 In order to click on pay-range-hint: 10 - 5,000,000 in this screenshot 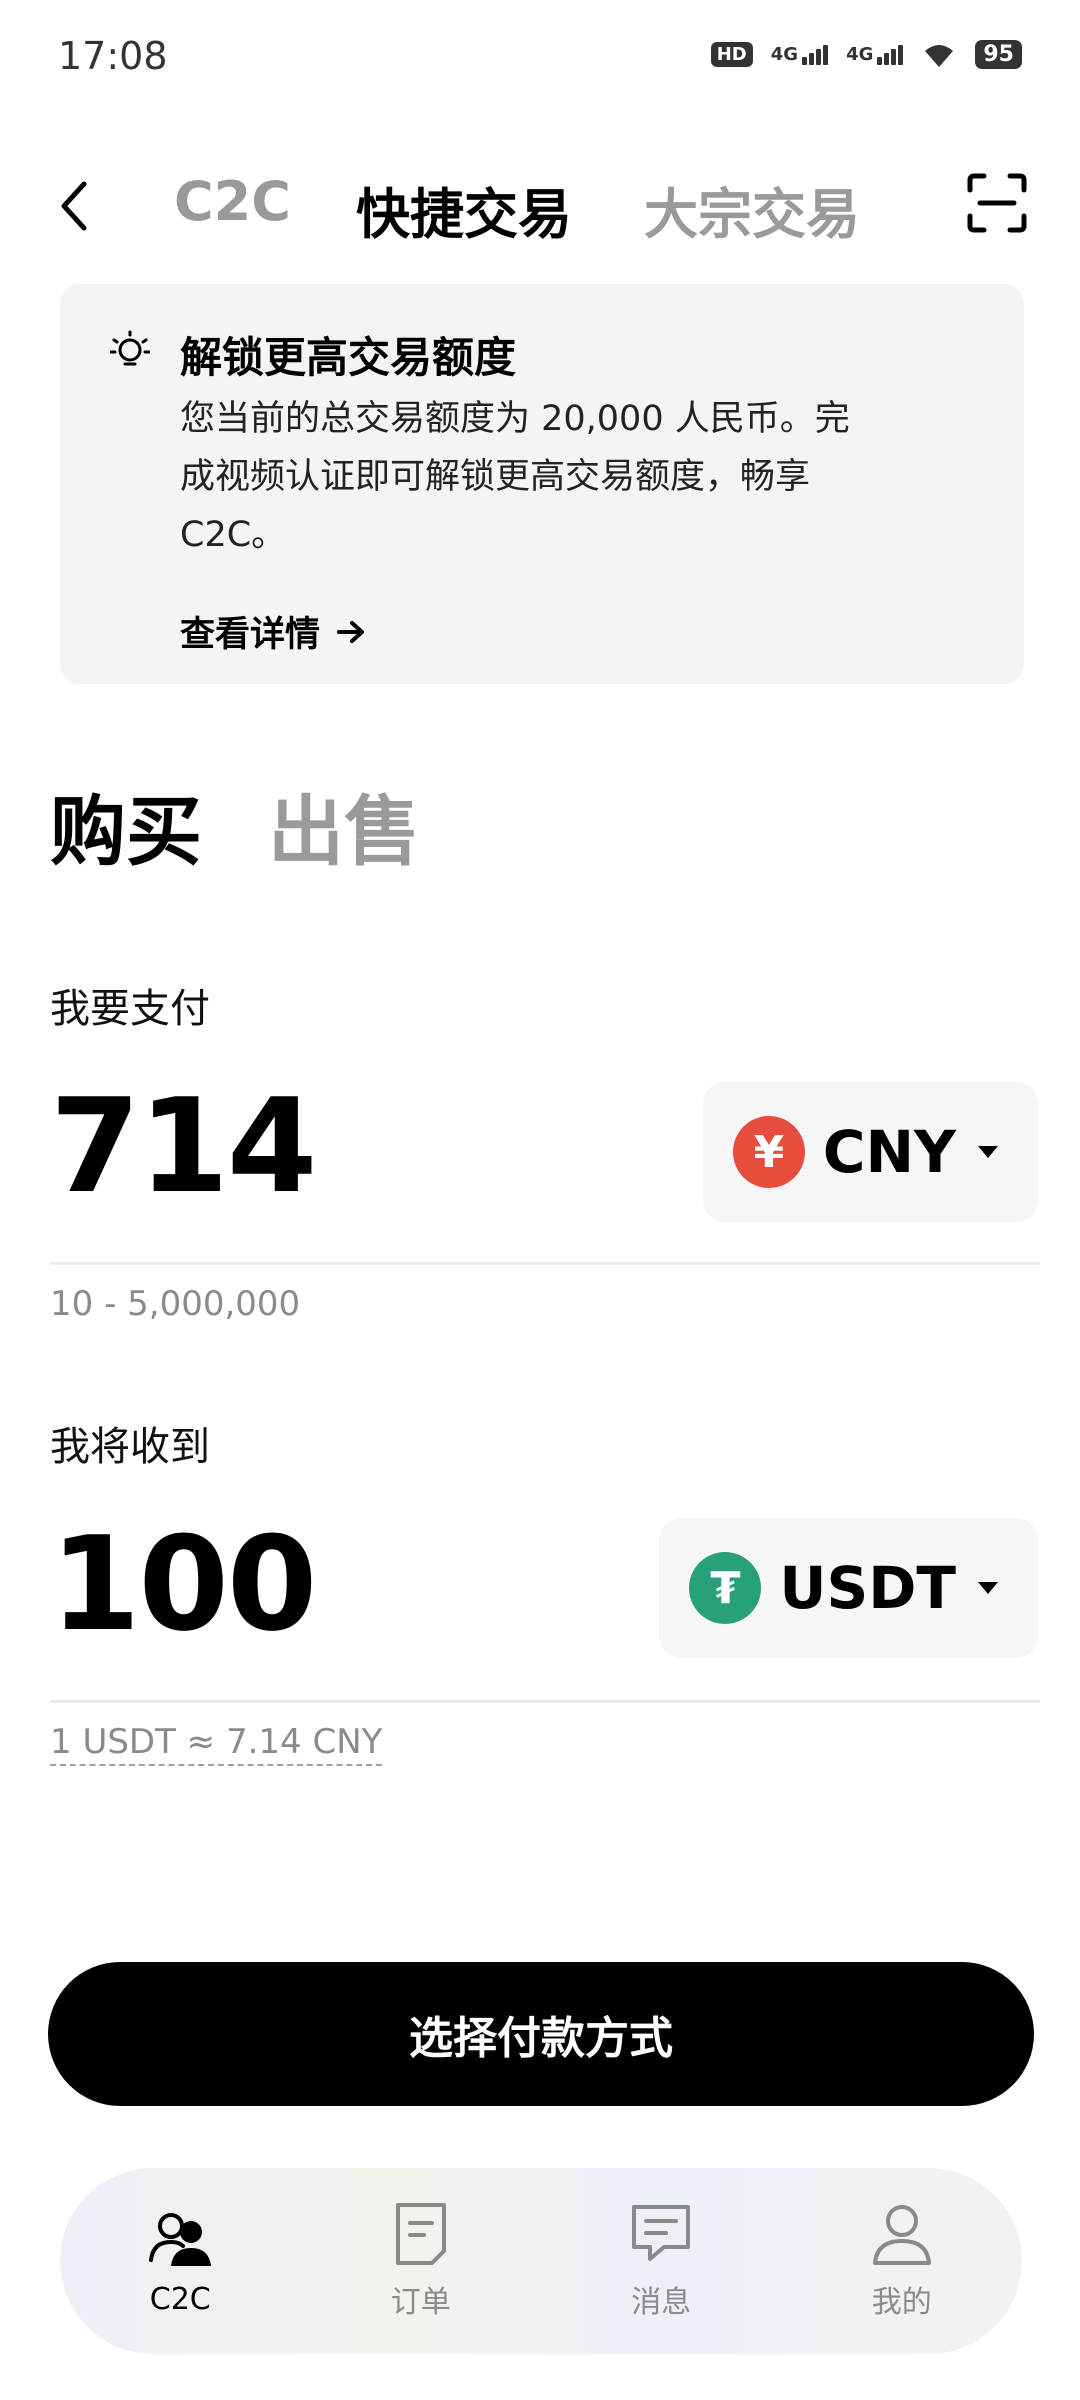, I will do `click(175, 1304)`.